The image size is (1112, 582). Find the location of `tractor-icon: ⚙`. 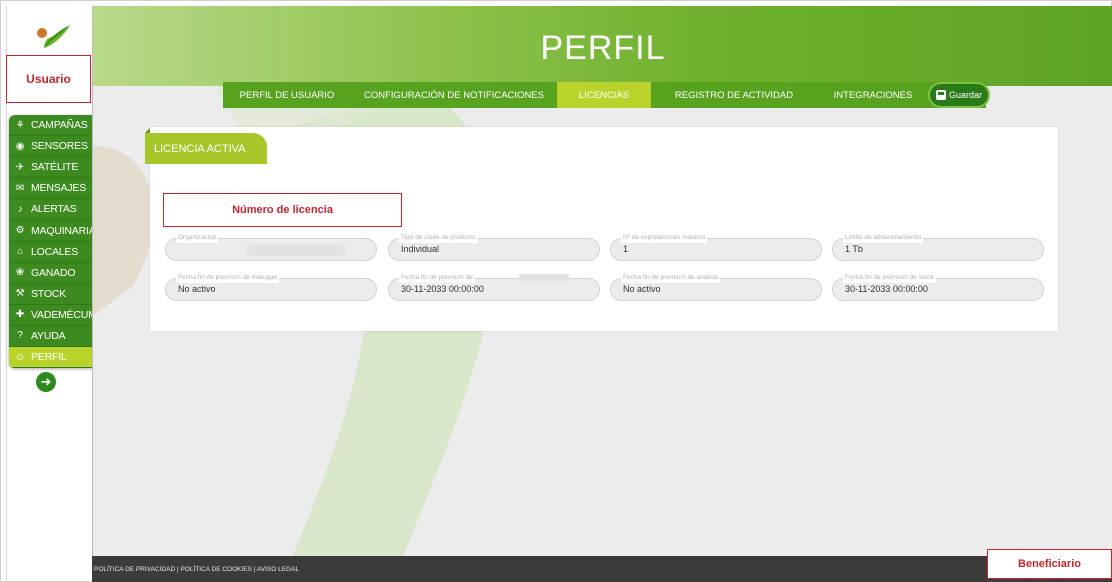

tractor-icon: ⚙ is located at coordinates (20, 231).